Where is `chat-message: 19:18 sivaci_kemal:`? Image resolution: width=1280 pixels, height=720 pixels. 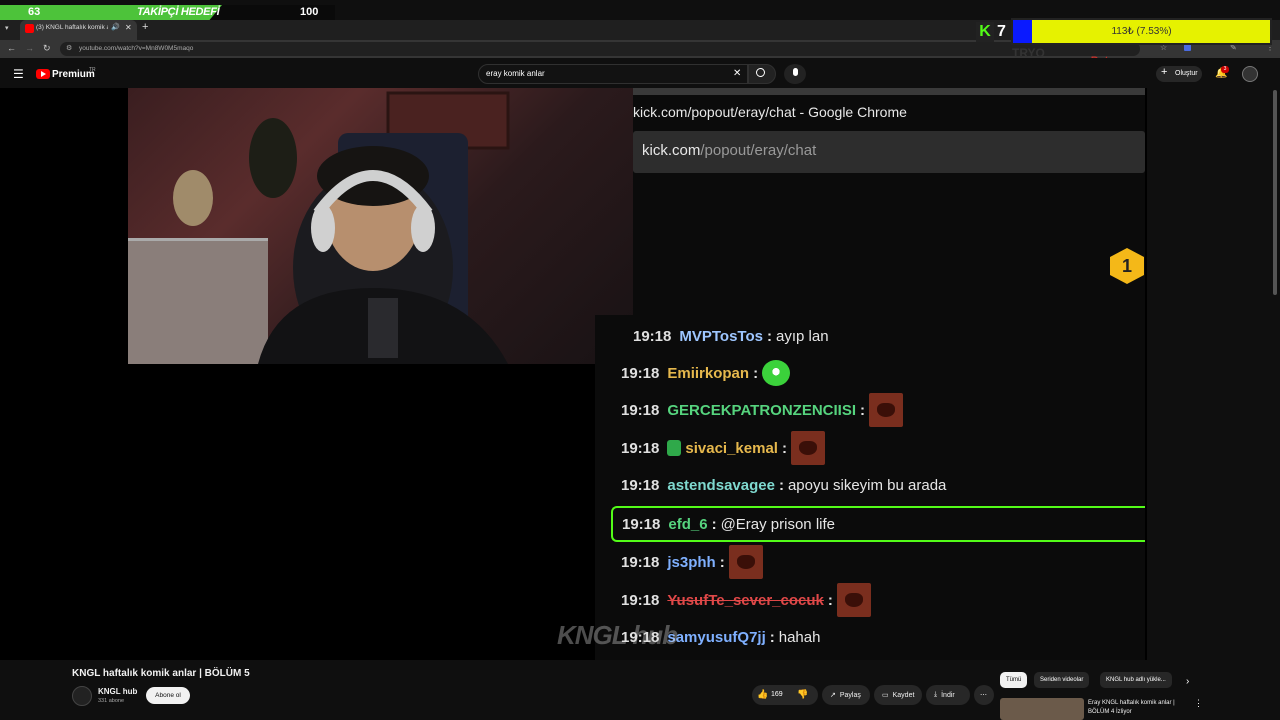
chat-message: 19:18 sivaci_kemal: is located at coordinates (723, 448).